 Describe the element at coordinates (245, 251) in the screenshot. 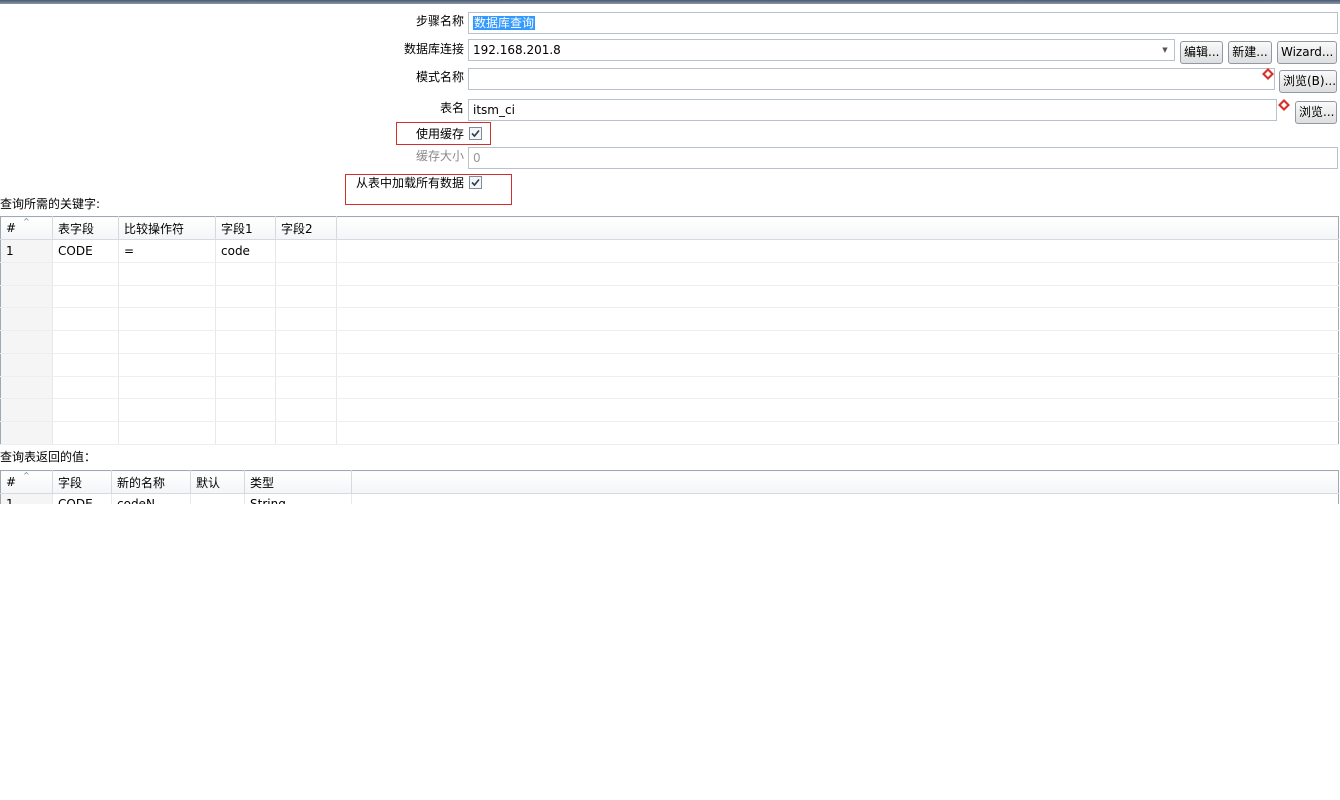

I see `cell-field1: code` at that location.